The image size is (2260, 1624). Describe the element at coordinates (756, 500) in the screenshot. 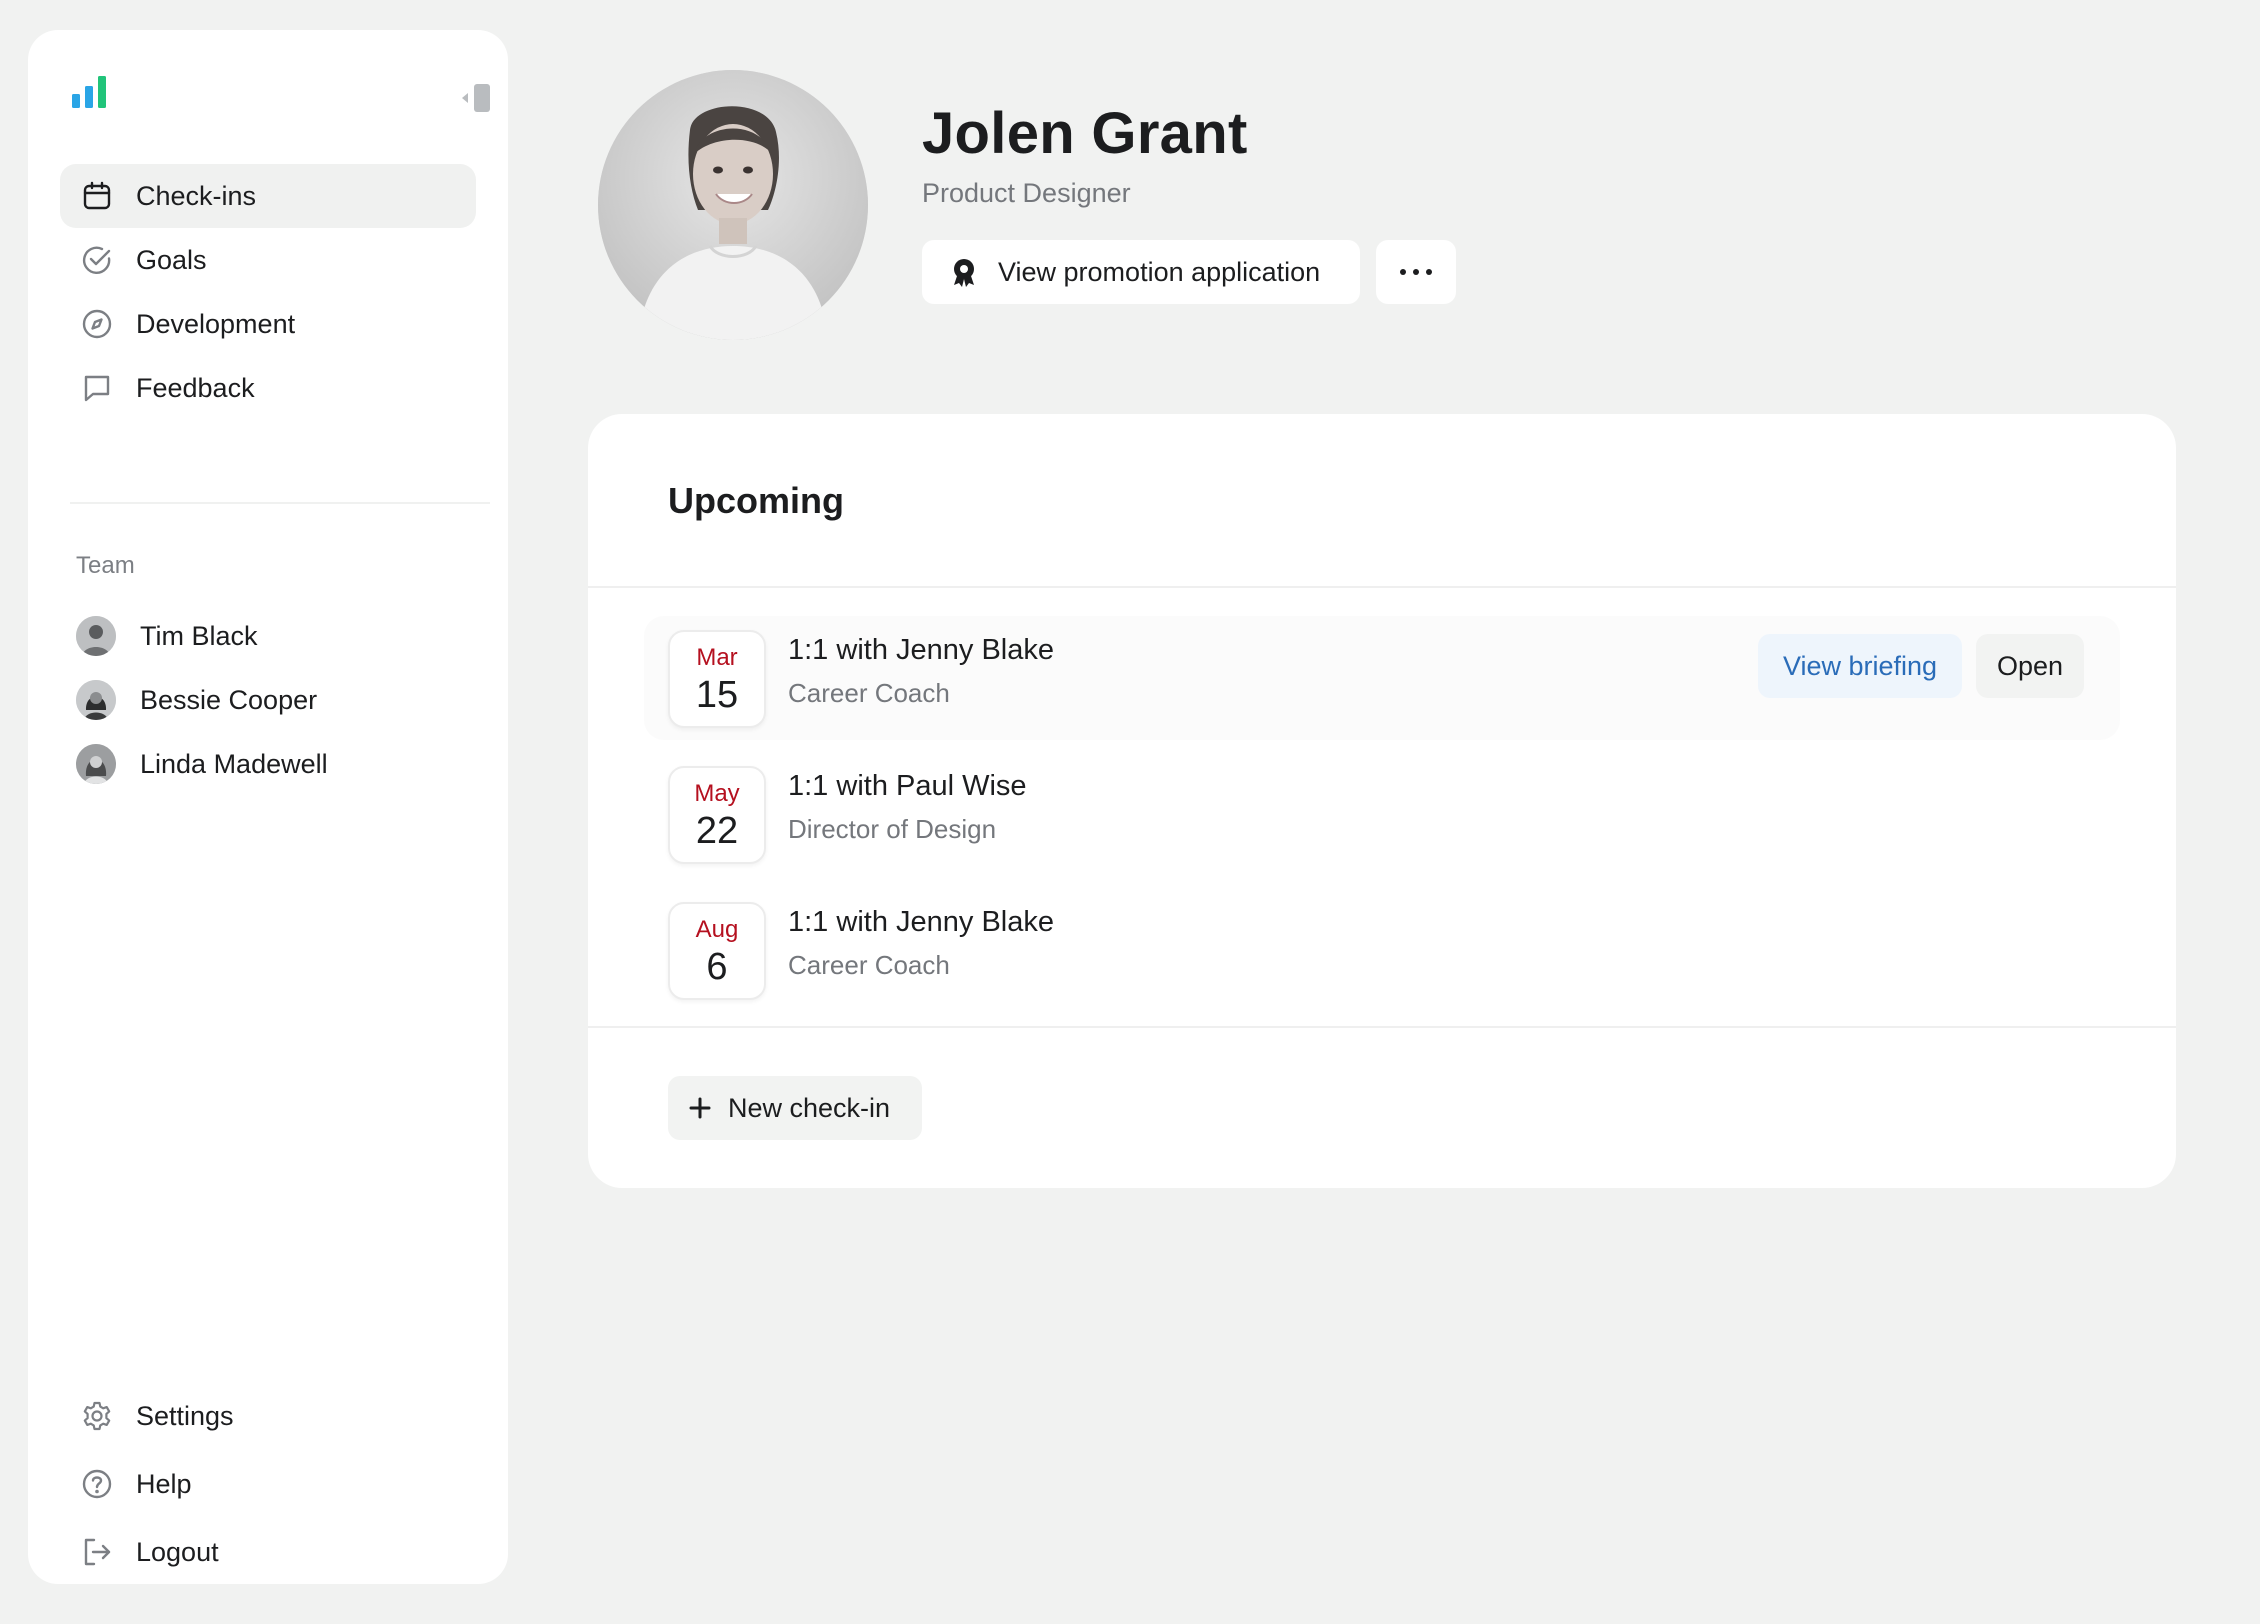

I see `upcoming-title: Upcoming` at that location.